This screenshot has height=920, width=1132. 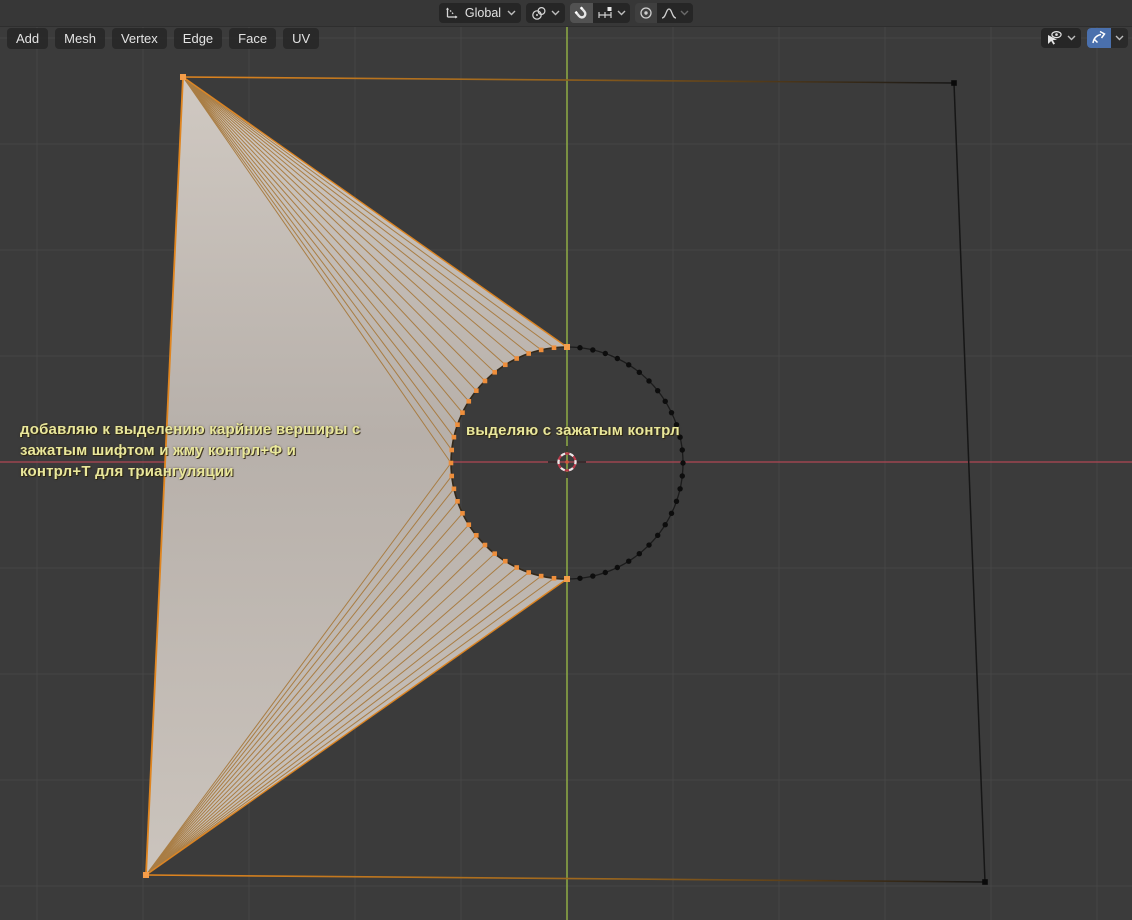 I want to click on top-edge, so click(x=568, y=80).